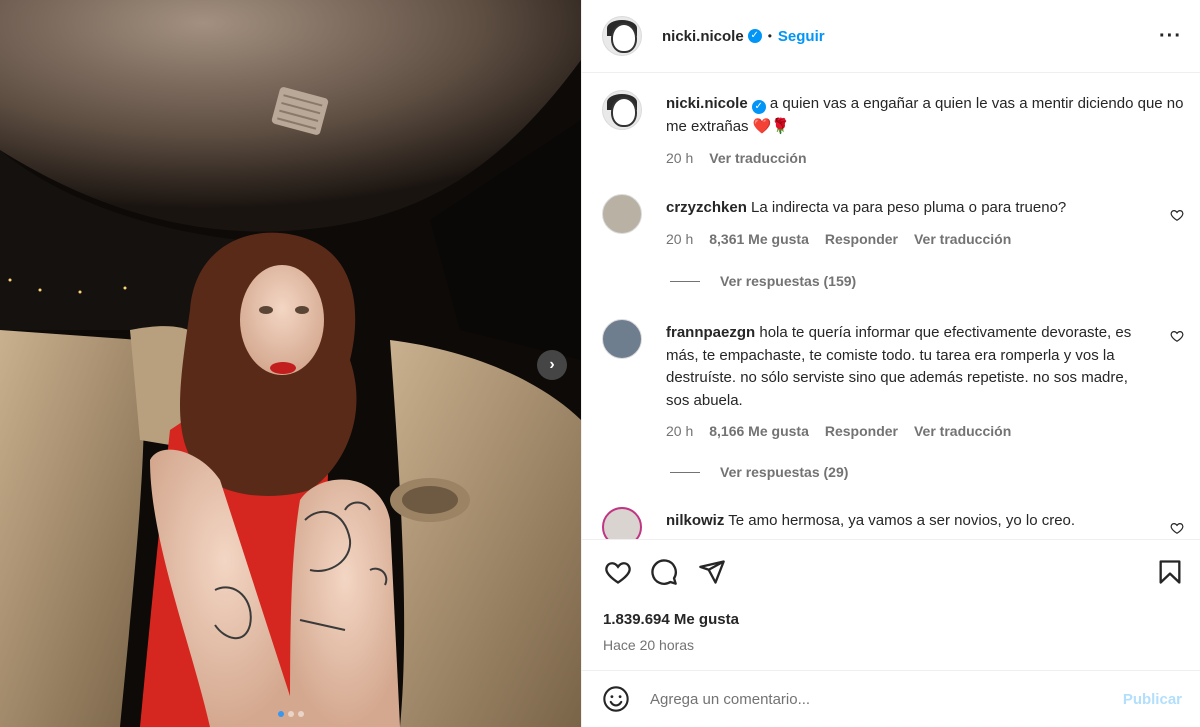 This screenshot has height=727, width=1200. I want to click on comment-input, so click(885, 699).